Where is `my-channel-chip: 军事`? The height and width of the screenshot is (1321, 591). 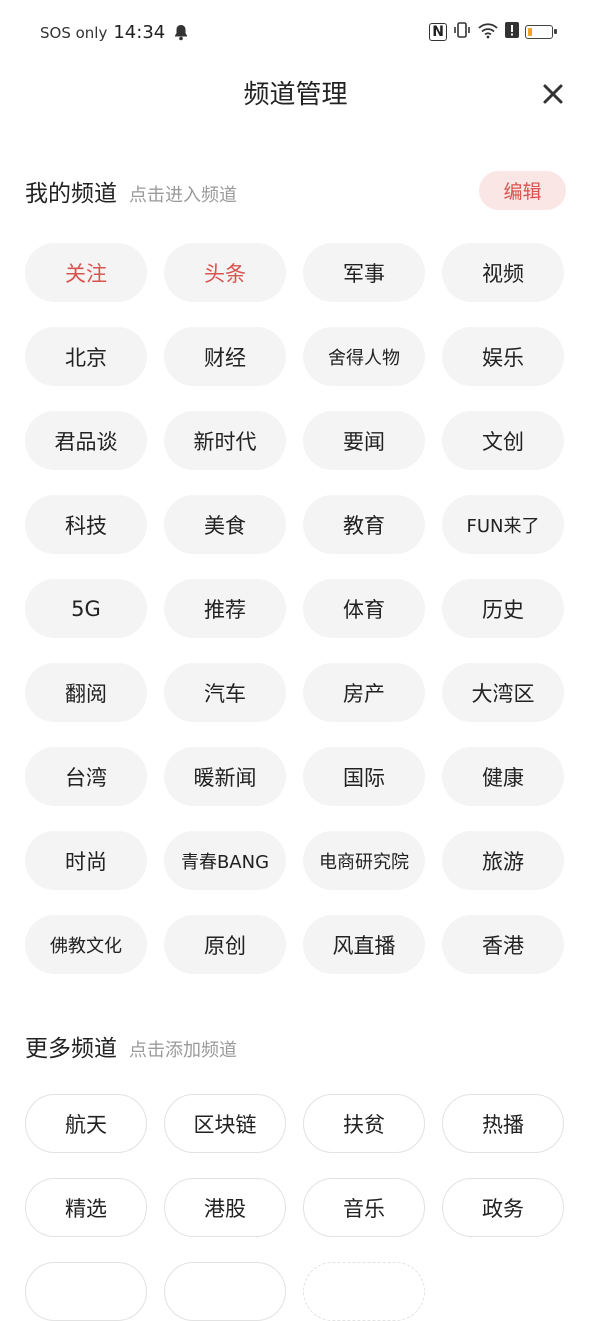 my-channel-chip: 军事 is located at coordinates (364, 272).